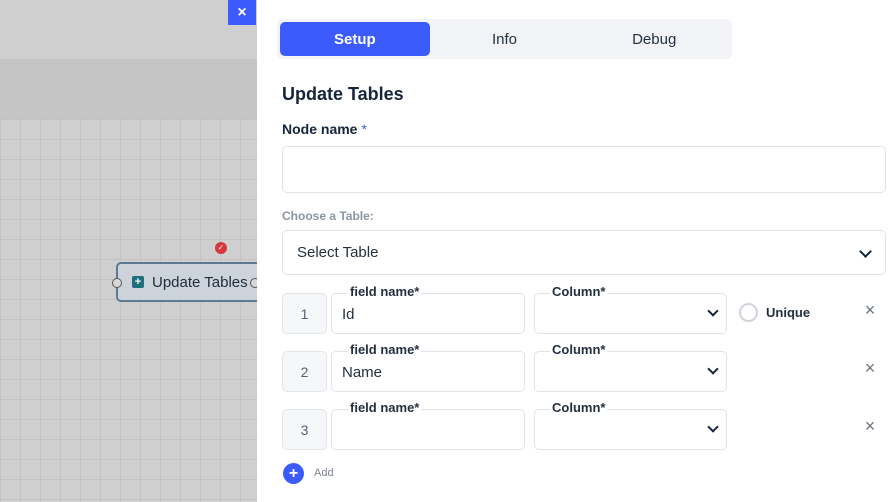 Image resolution: width=896 pixels, height=502 pixels. Describe the element at coordinates (320, 129) in the screenshot. I see `node-name-label-text: Node name` at that location.